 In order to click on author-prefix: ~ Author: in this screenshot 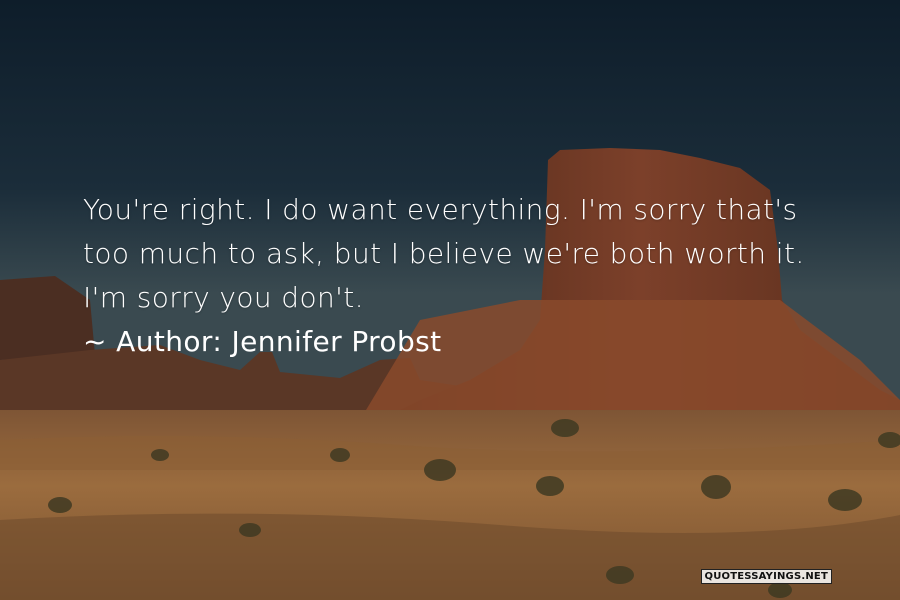, I will do `click(153, 341)`.